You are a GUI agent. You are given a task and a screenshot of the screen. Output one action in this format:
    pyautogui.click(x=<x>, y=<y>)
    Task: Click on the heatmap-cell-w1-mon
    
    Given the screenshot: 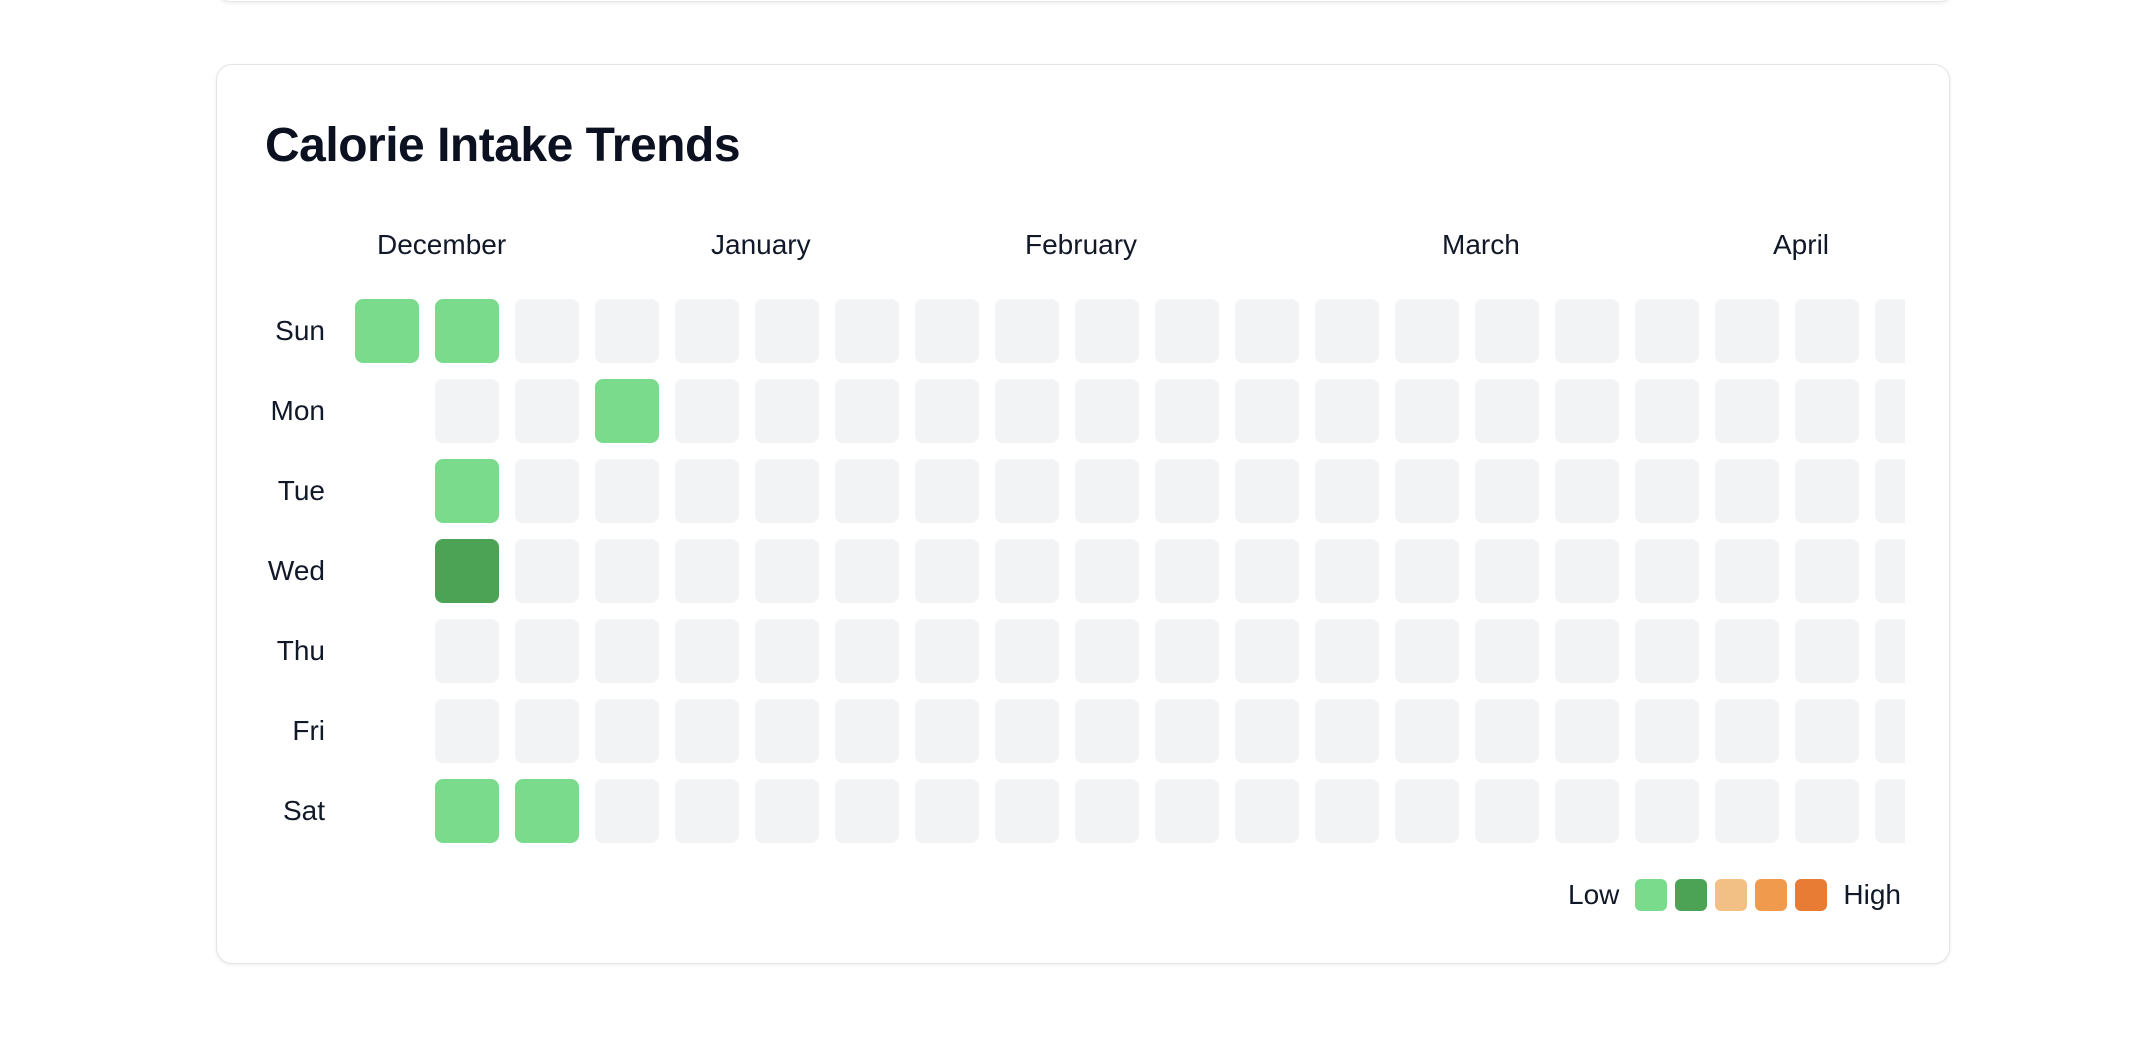 What is the action you would take?
    pyautogui.click(x=467, y=411)
    